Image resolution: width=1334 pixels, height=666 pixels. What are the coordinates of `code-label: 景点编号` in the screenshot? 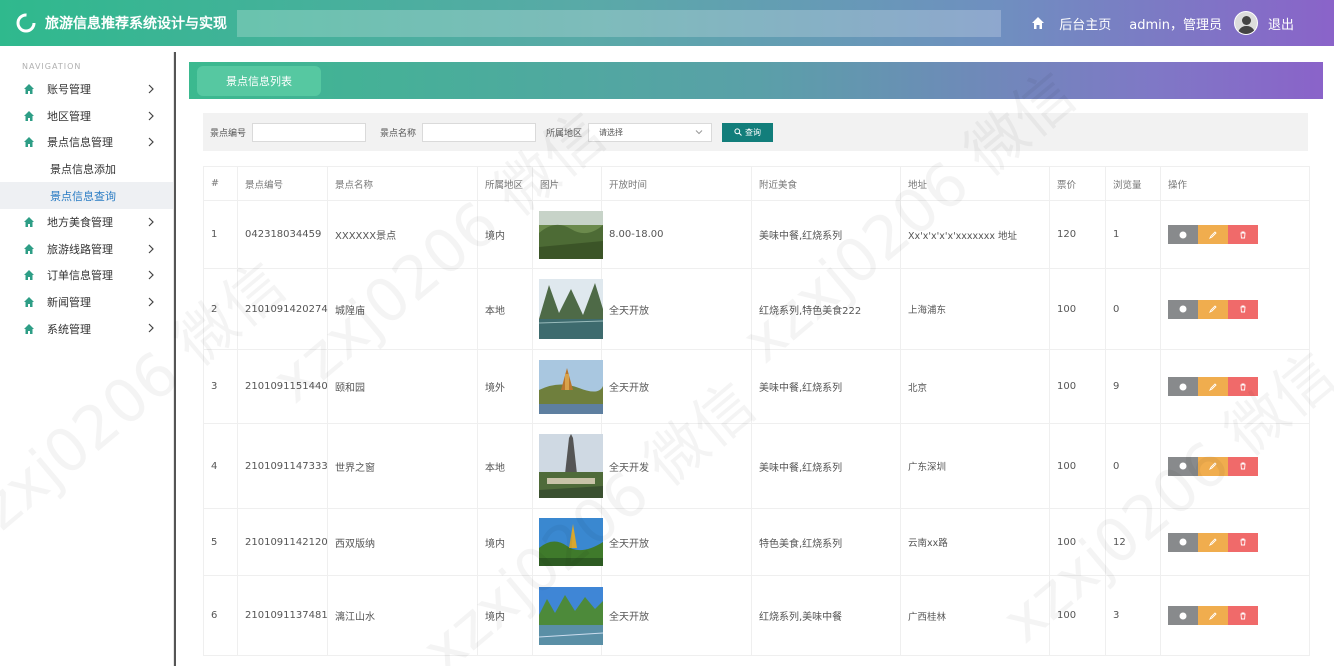 It's located at (228, 133).